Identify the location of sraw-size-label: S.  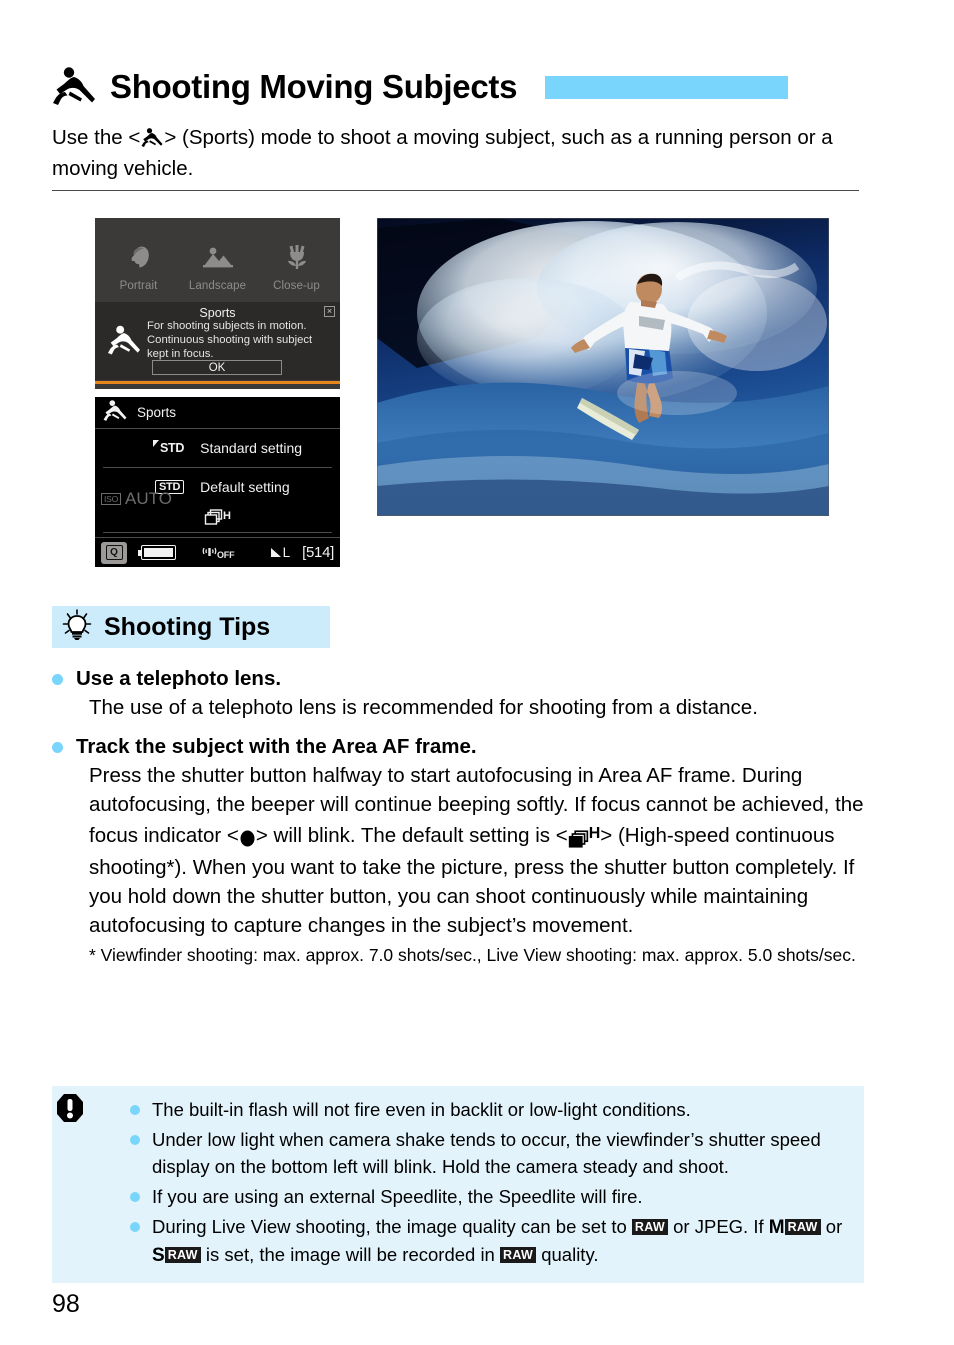
(158, 1255).